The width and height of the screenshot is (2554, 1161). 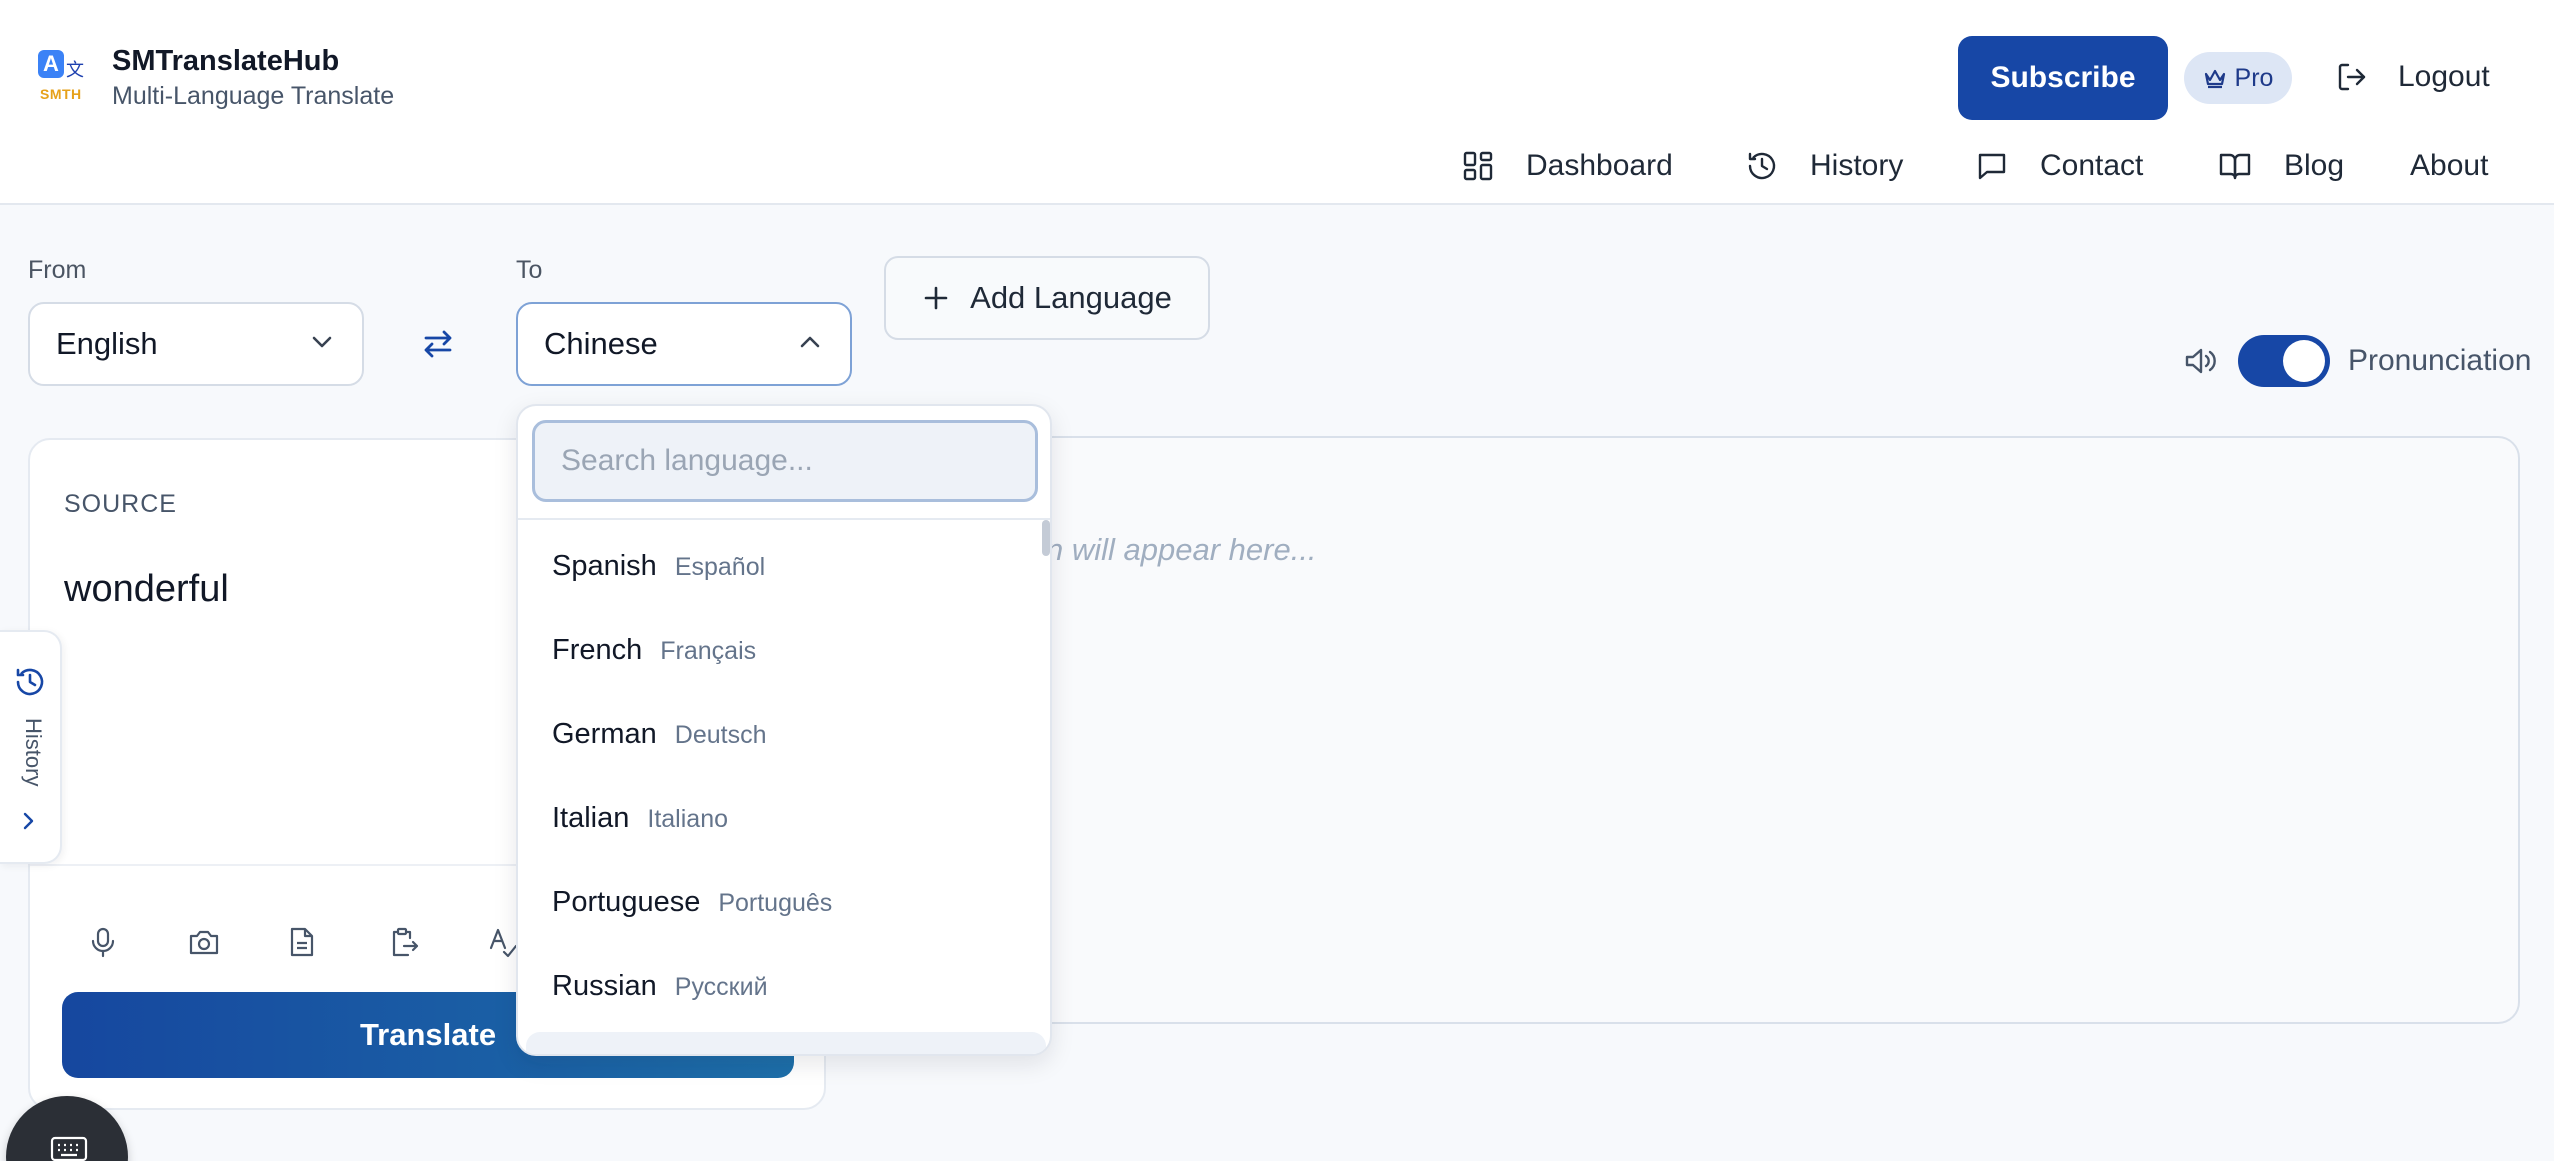 I want to click on language-native-name: Español, so click(x=720, y=567).